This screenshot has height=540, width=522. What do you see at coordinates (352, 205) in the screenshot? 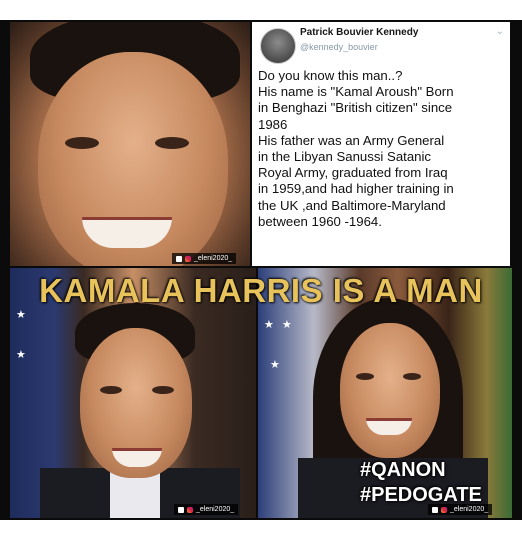
I see `tweet-line: the UK ,and Baltimore-Maryland` at bounding box center [352, 205].